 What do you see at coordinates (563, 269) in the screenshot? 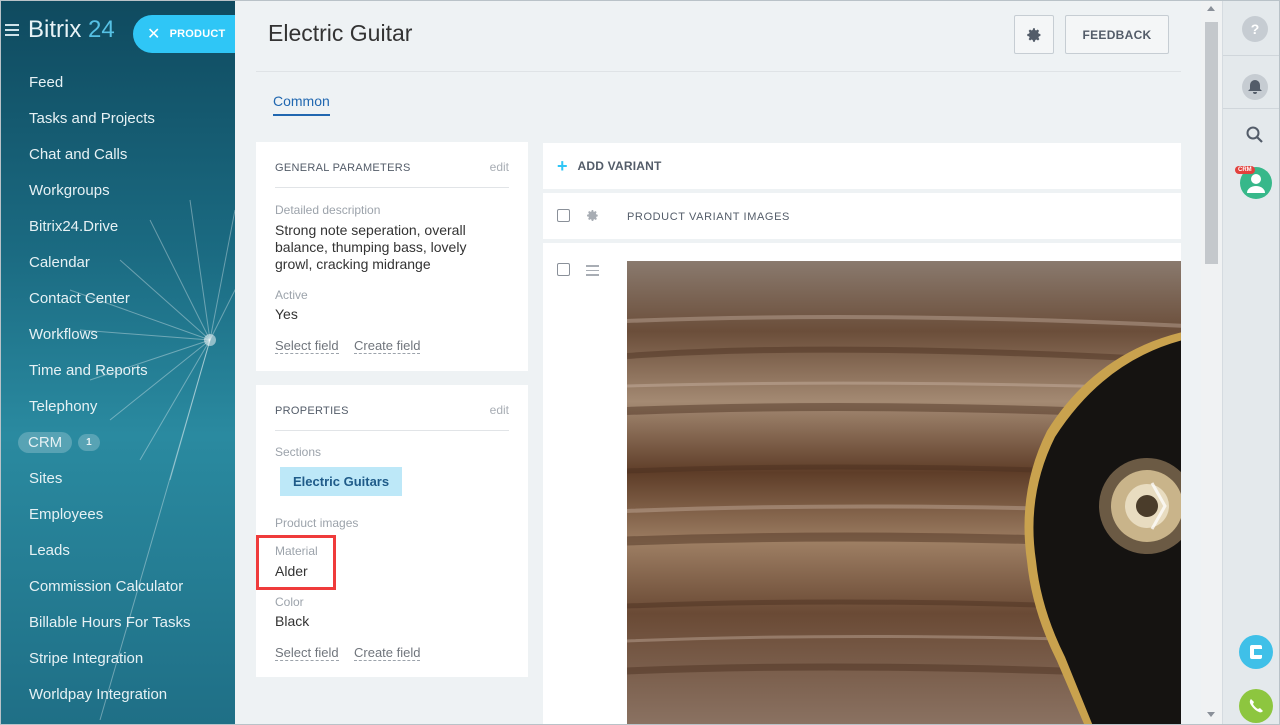
I see `row-checkbox` at bounding box center [563, 269].